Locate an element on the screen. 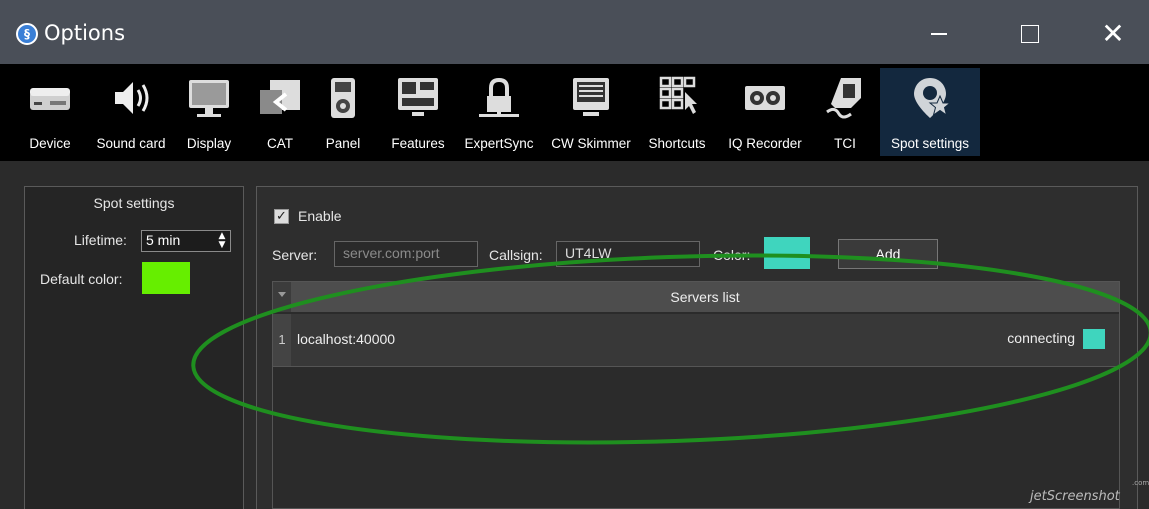 This screenshot has height=509, width=1149. table-header: Servers list is located at coordinates (696, 297).